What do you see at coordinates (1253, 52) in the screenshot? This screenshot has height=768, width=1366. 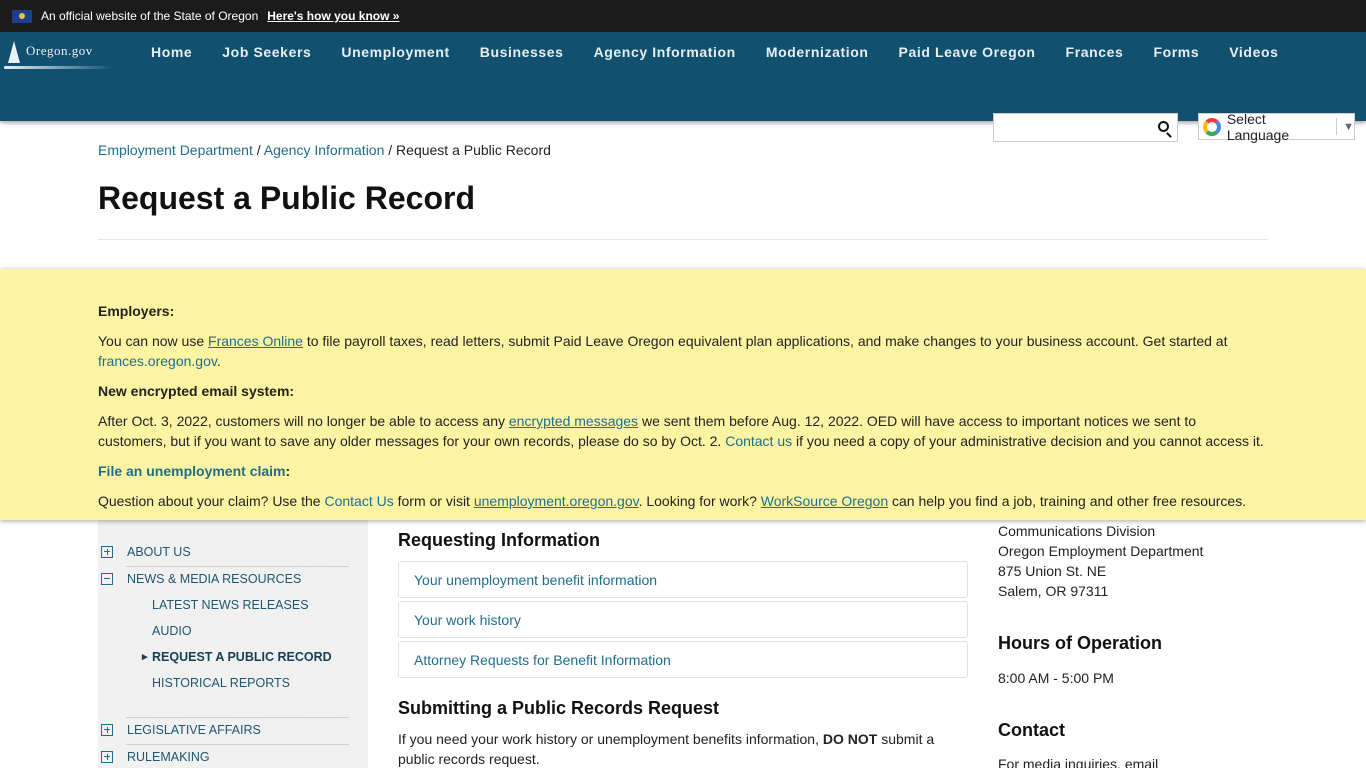 I see `nav-videos: Videos` at bounding box center [1253, 52].